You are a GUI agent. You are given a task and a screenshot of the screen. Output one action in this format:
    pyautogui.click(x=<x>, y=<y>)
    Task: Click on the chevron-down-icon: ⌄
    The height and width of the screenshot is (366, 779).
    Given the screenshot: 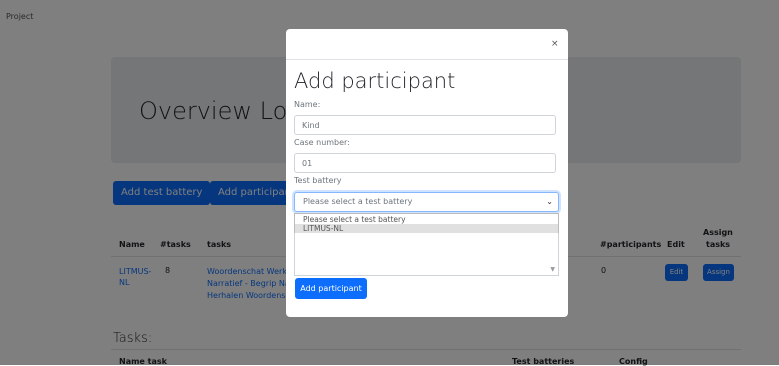 What is the action you would take?
    pyautogui.click(x=549, y=201)
    